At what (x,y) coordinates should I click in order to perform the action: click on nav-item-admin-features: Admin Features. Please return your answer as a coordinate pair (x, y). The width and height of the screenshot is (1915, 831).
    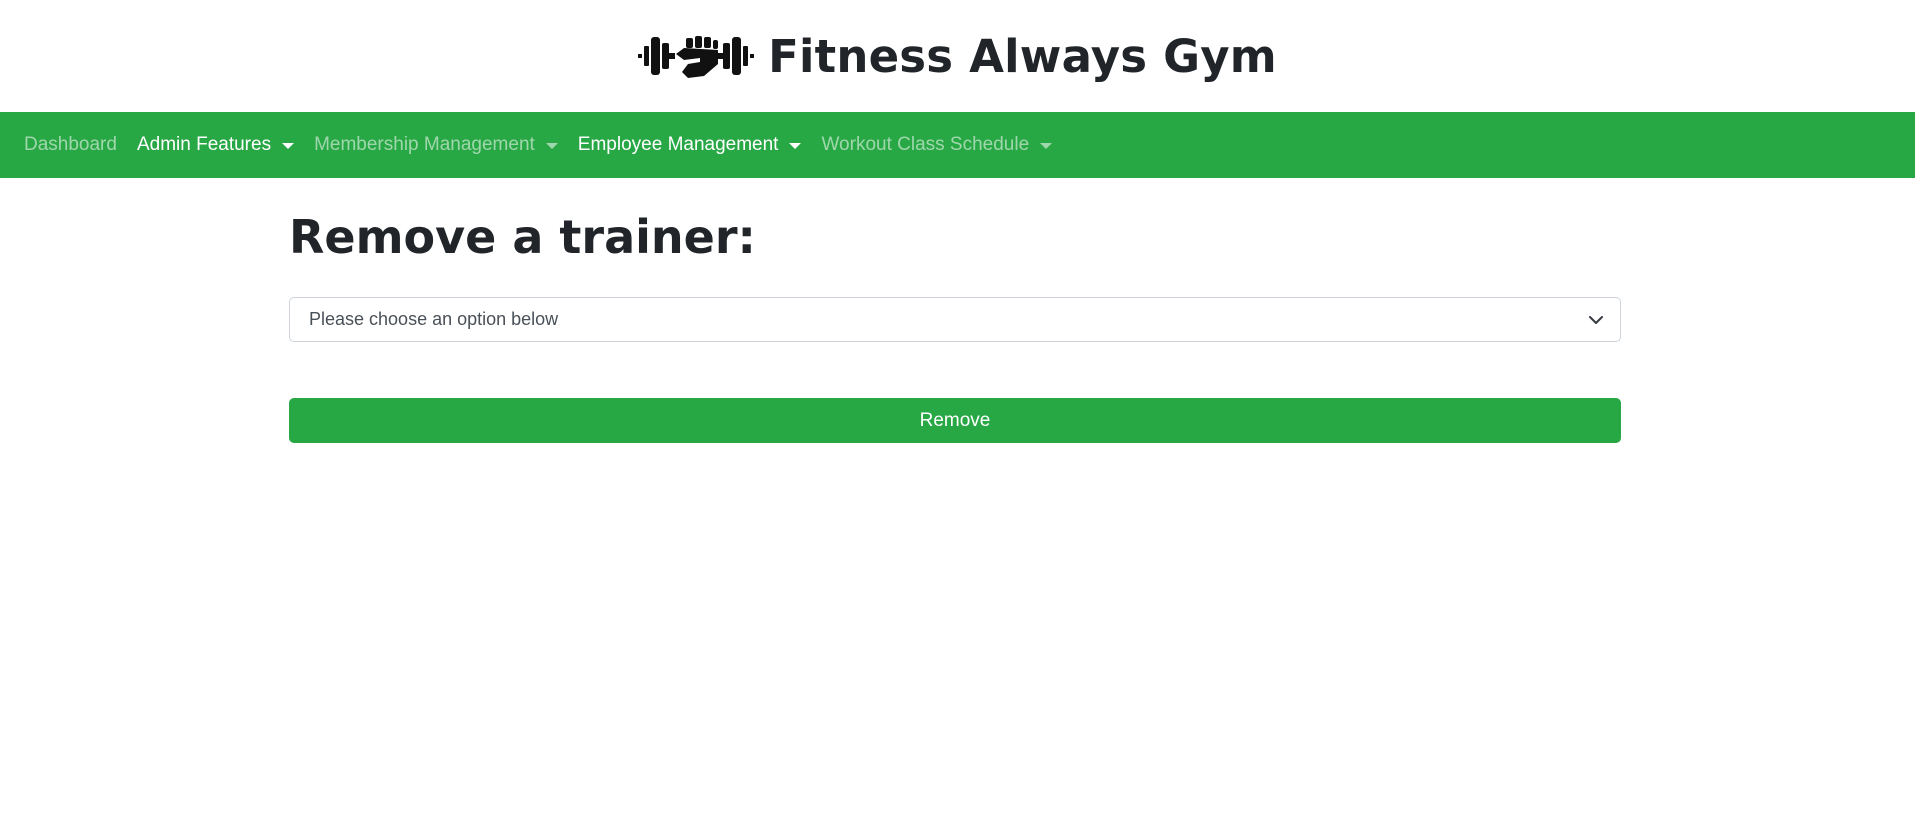
    Looking at the image, I should click on (215, 145).